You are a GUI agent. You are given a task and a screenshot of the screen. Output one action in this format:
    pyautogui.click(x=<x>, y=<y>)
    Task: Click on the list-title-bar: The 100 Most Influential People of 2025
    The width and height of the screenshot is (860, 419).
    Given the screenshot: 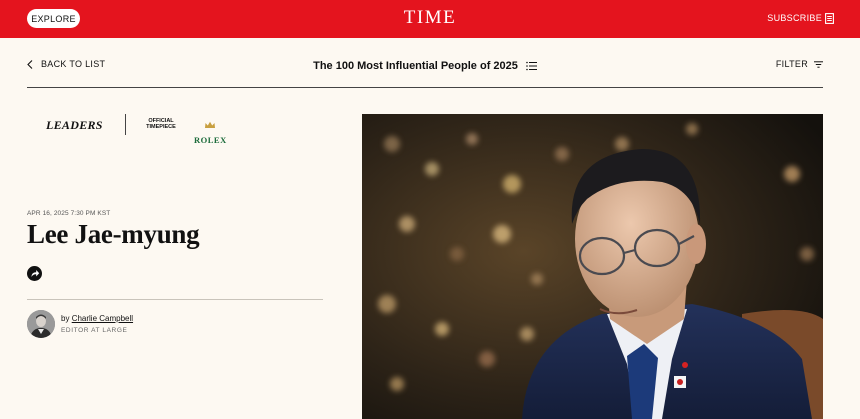 What is the action you would take?
    pyautogui.click(x=425, y=66)
    